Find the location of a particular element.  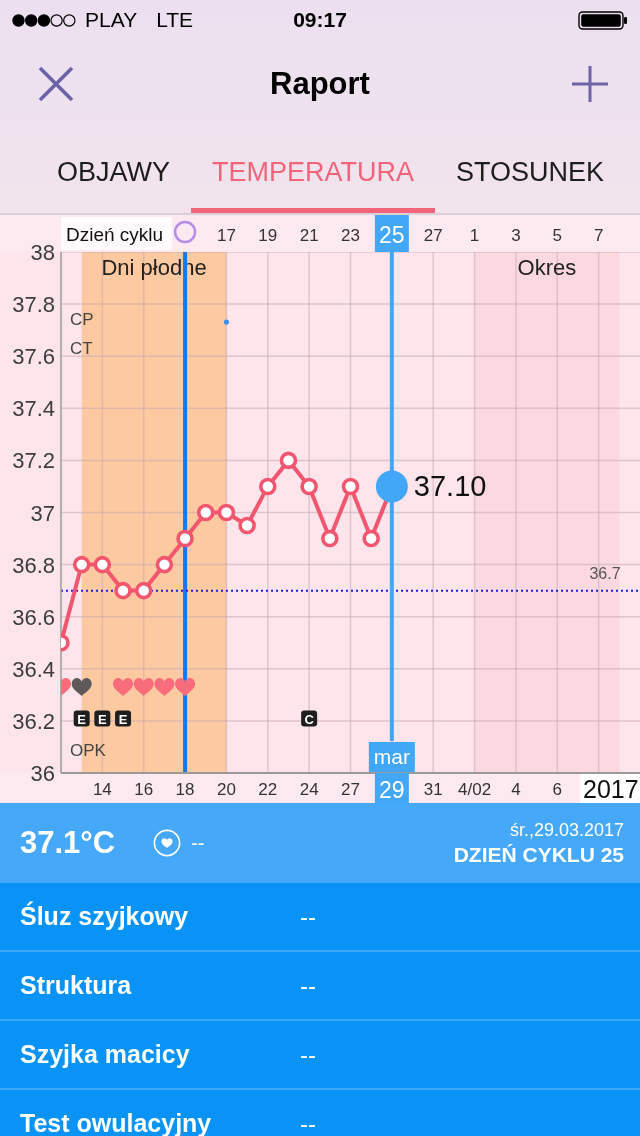

date-label: 18 is located at coordinates (185, 789).